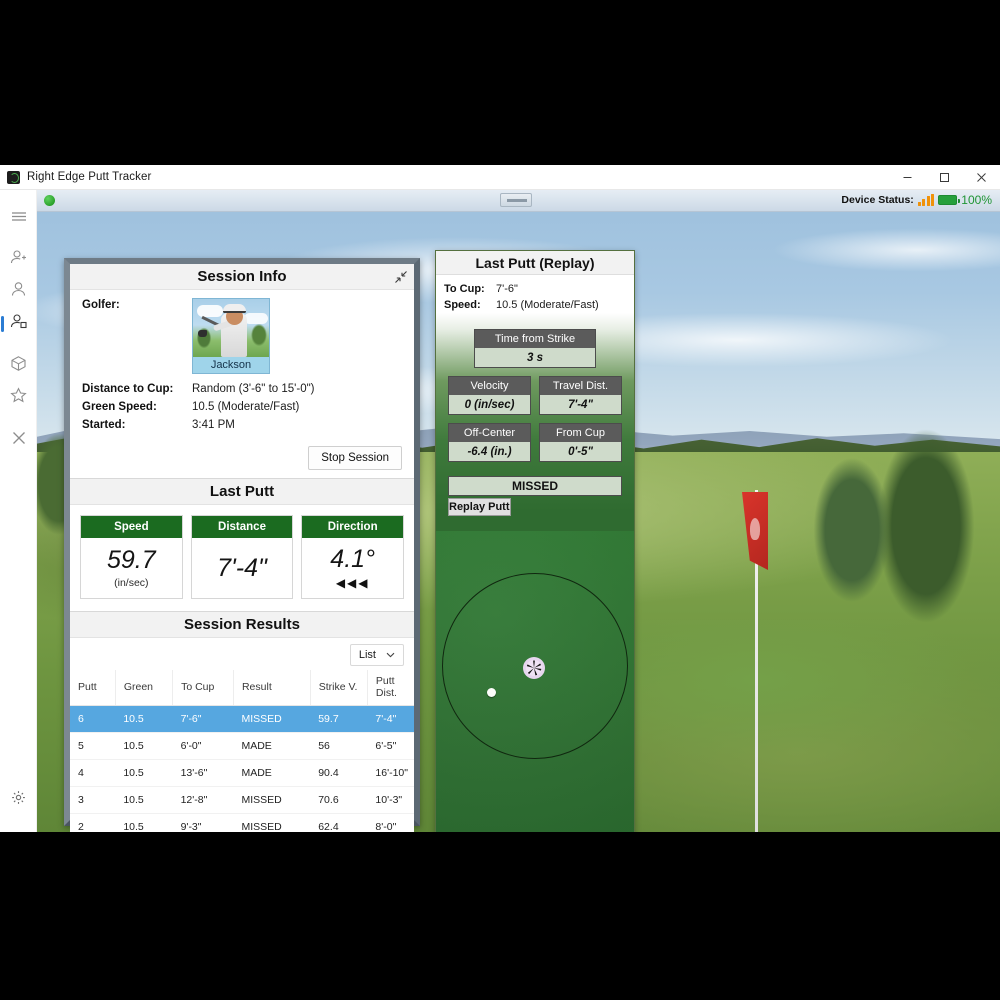 The image size is (1000, 1000). I want to click on cell-to-cup: 7'-6", so click(203, 719).